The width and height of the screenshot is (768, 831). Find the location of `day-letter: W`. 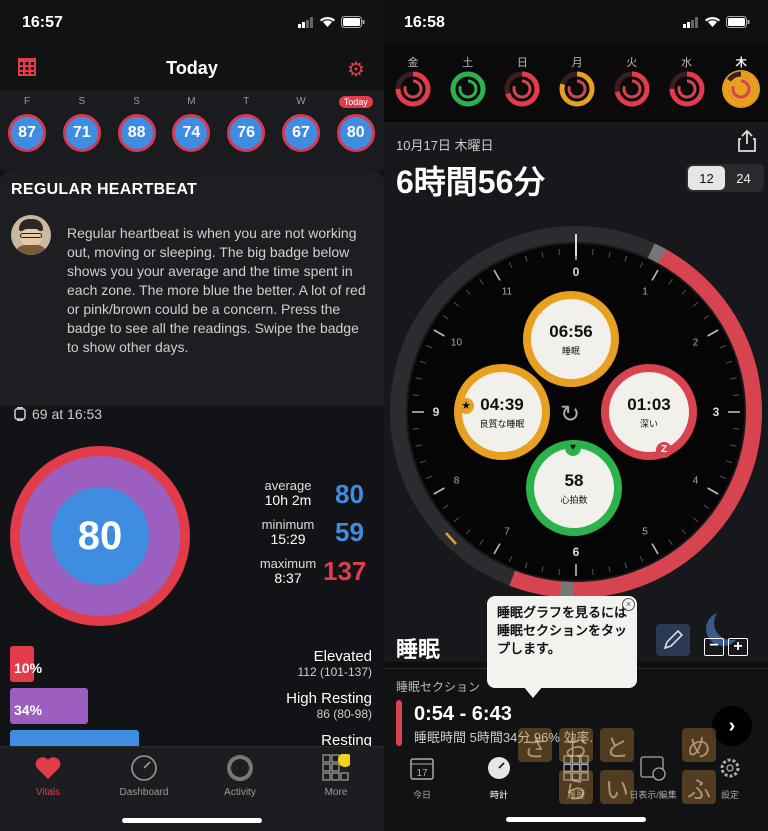

day-letter: W is located at coordinates (301, 101).